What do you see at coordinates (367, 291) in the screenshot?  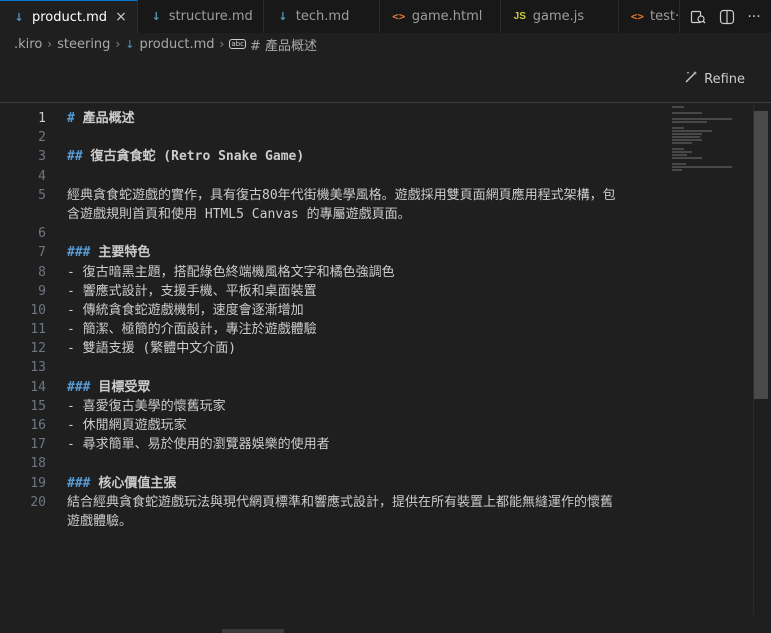 I see `text-line: - 響應式設計，支援手機、平板和桌面裝置` at bounding box center [367, 291].